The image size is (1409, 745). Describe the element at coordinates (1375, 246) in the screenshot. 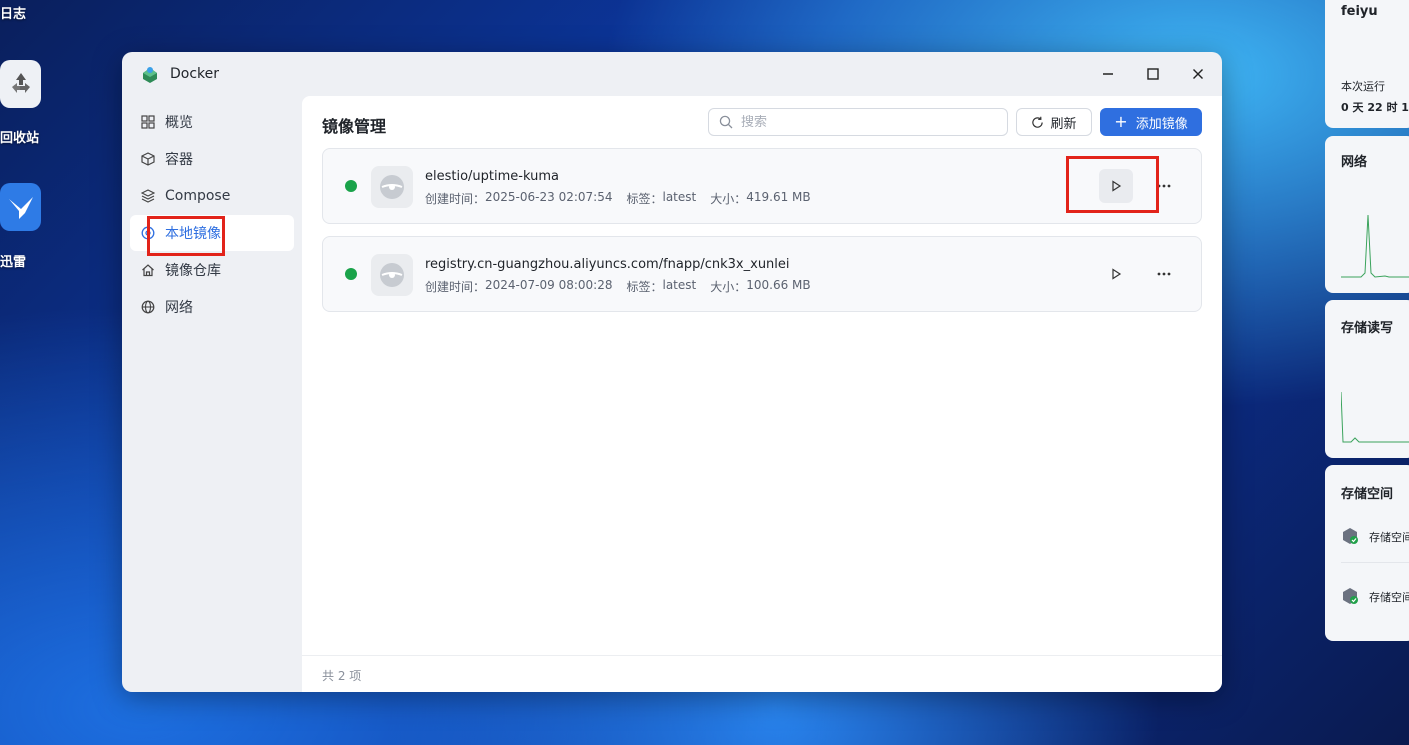

I see `network-sparkline` at that location.